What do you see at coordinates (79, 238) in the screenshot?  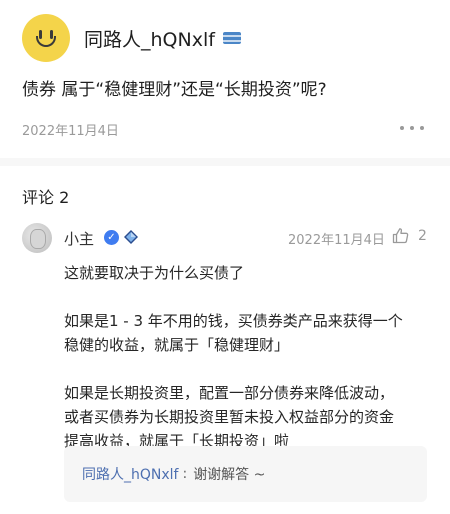 I see `comment-author-name: 小主` at bounding box center [79, 238].